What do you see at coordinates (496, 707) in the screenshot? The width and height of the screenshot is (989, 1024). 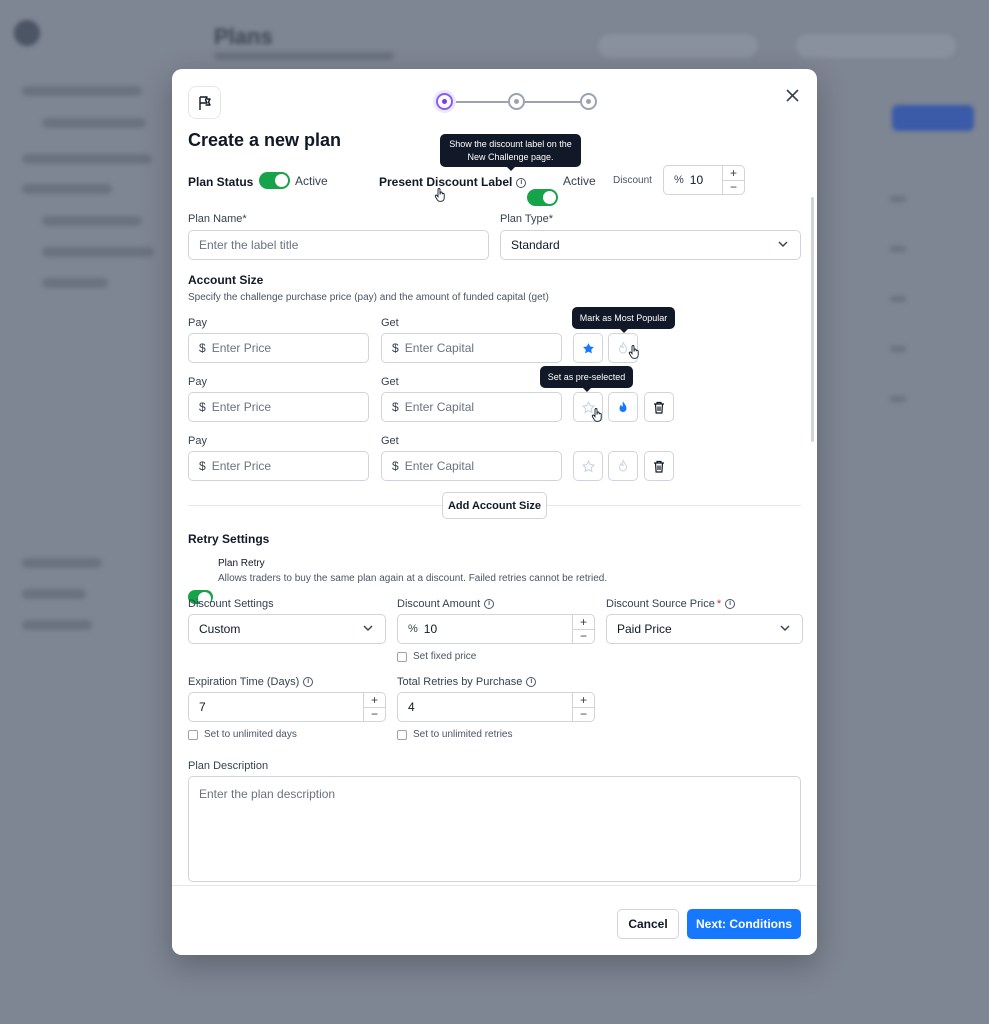 I see `total-retries-input: 4 + −` at bounding box center [496, 707].